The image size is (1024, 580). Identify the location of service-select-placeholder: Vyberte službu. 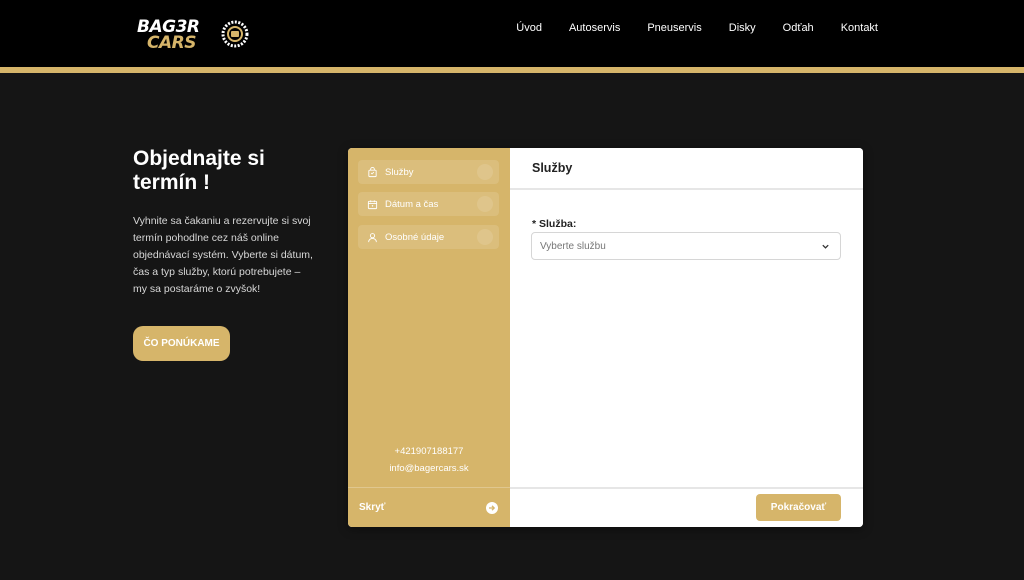
(573, 246).